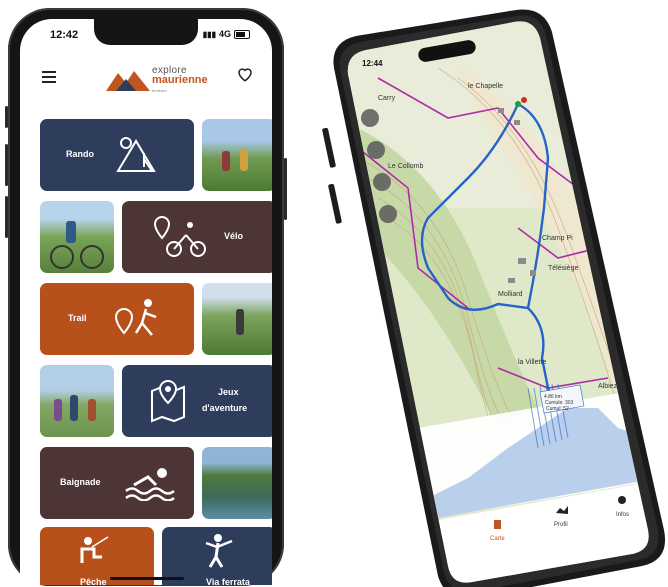  I want to click on tile-baignade: Baignade, so click(117, 483).